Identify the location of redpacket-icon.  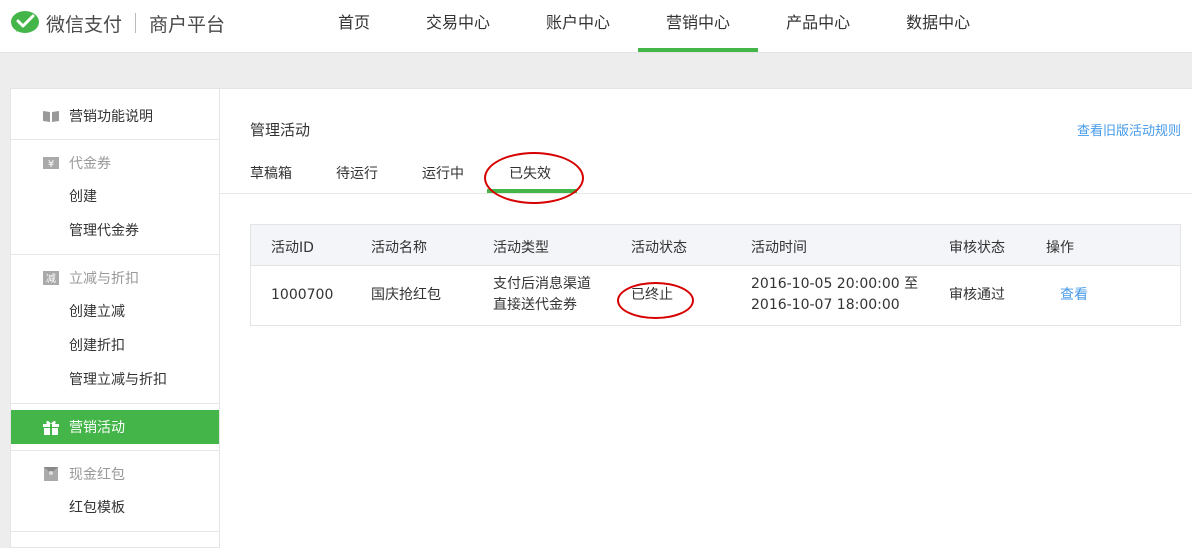
(51, 474).